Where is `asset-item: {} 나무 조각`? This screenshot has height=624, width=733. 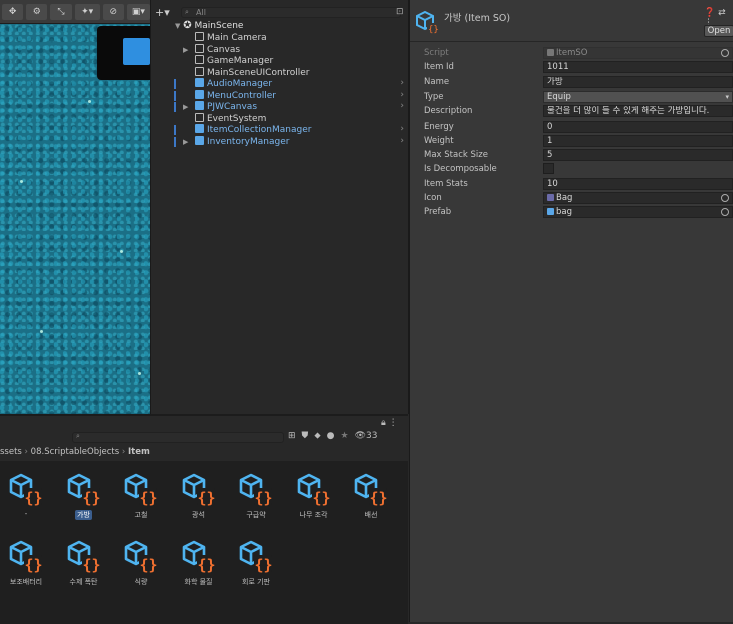
asset-item: {} 나무 조각 is located at coordinates (314, 495).